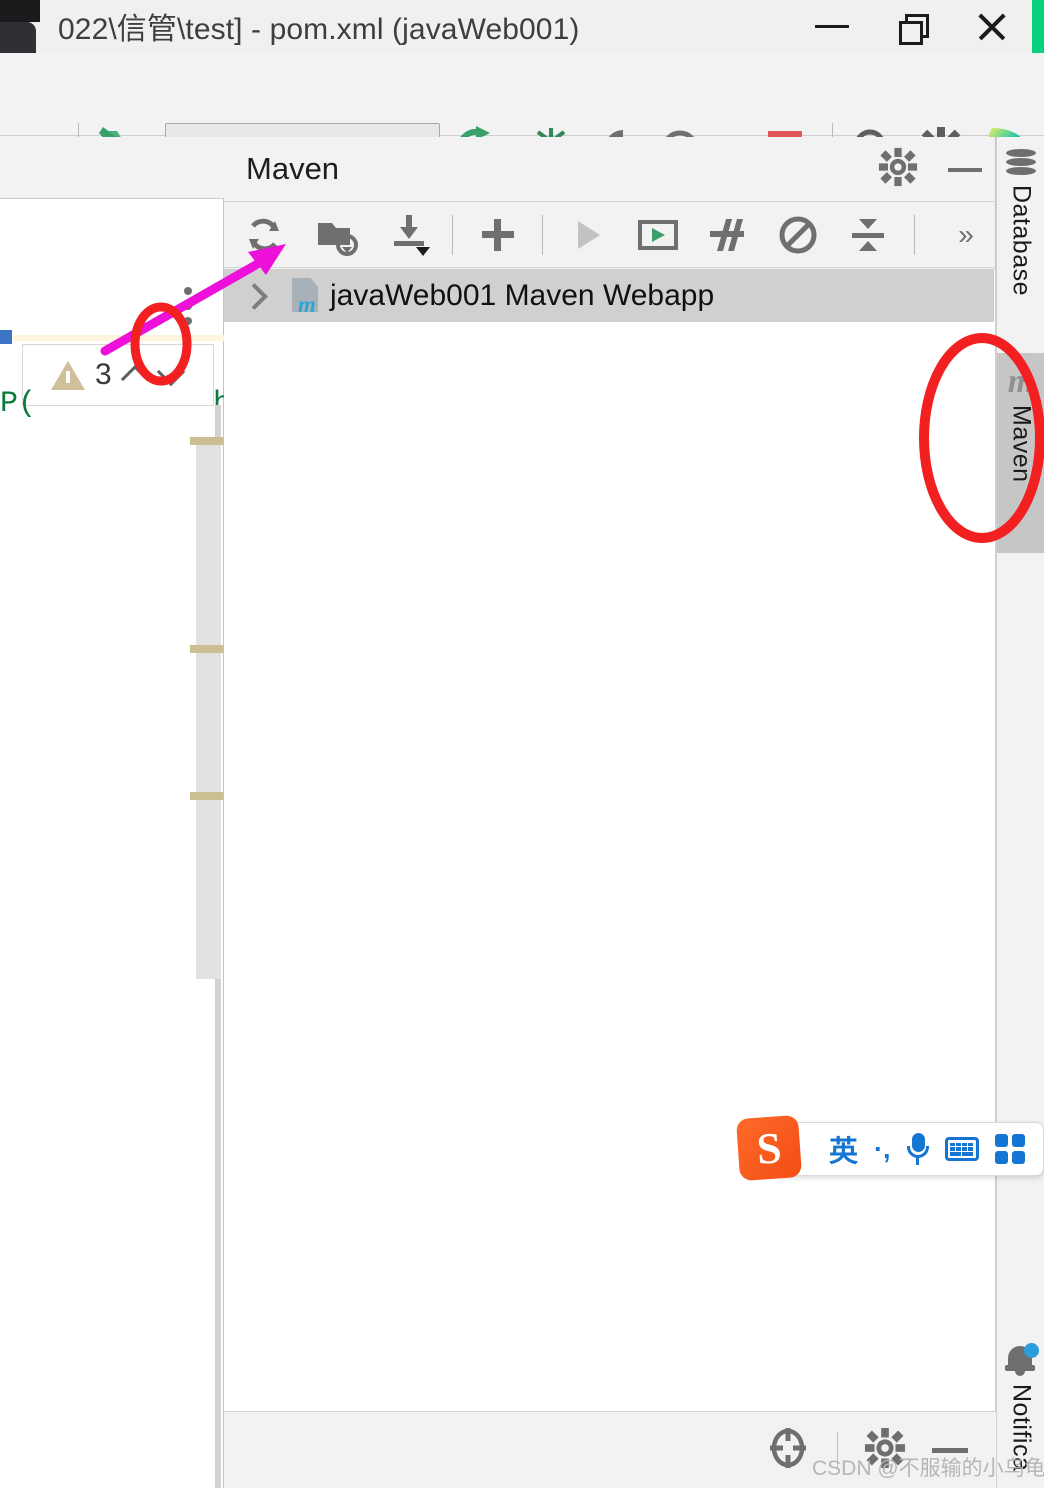 The width and height of the screenshot is (1044, 1488). What do you see at coordinates (868, 235) in the screenshot?
I see `collapse-all-icon` at bounding box center [868, 235].